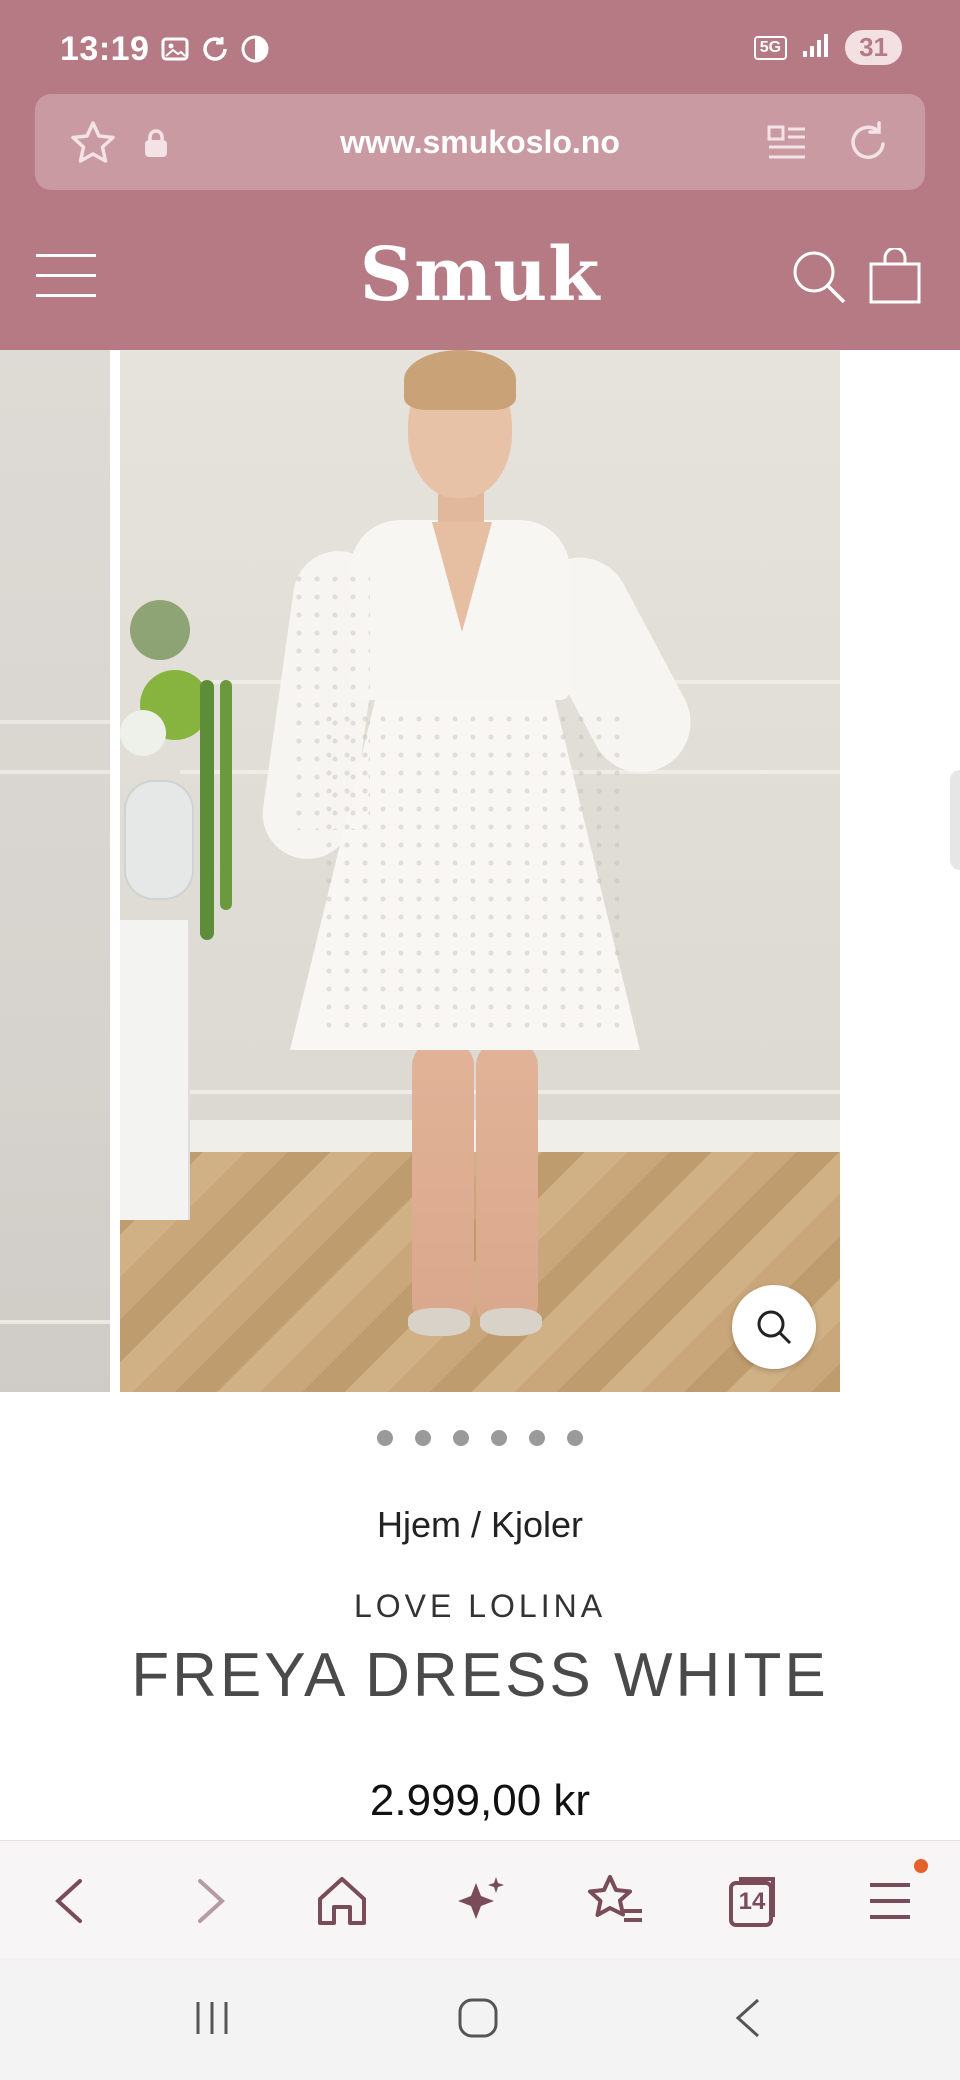 The height and width of the screenshot is (2080, 960). I want to click on bookmarks-icon, so click(616, 1901).